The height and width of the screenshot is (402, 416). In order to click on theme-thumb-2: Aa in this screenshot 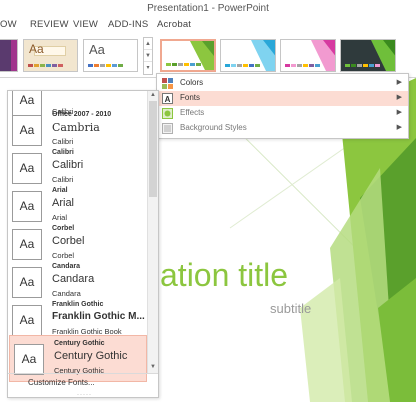, I will do `click(50, 55)`.